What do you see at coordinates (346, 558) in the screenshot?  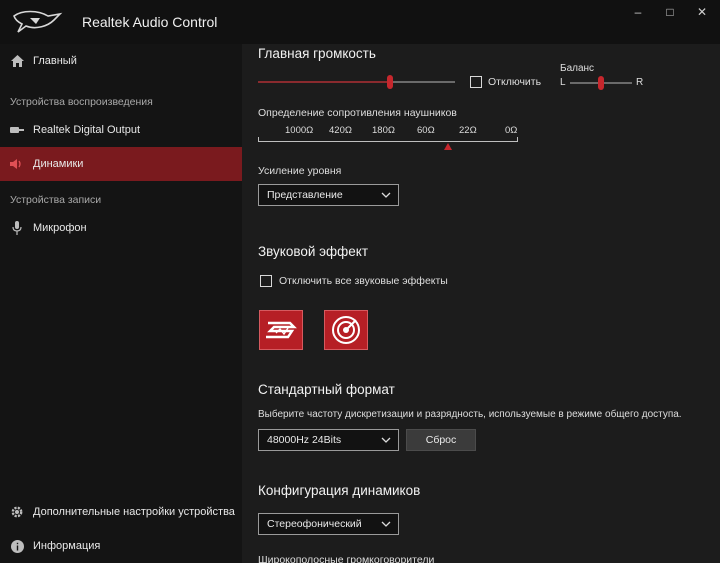 I see `fullrange-speakers-label: Широкополосные громкоговорители` at bounding box center [346, 558].